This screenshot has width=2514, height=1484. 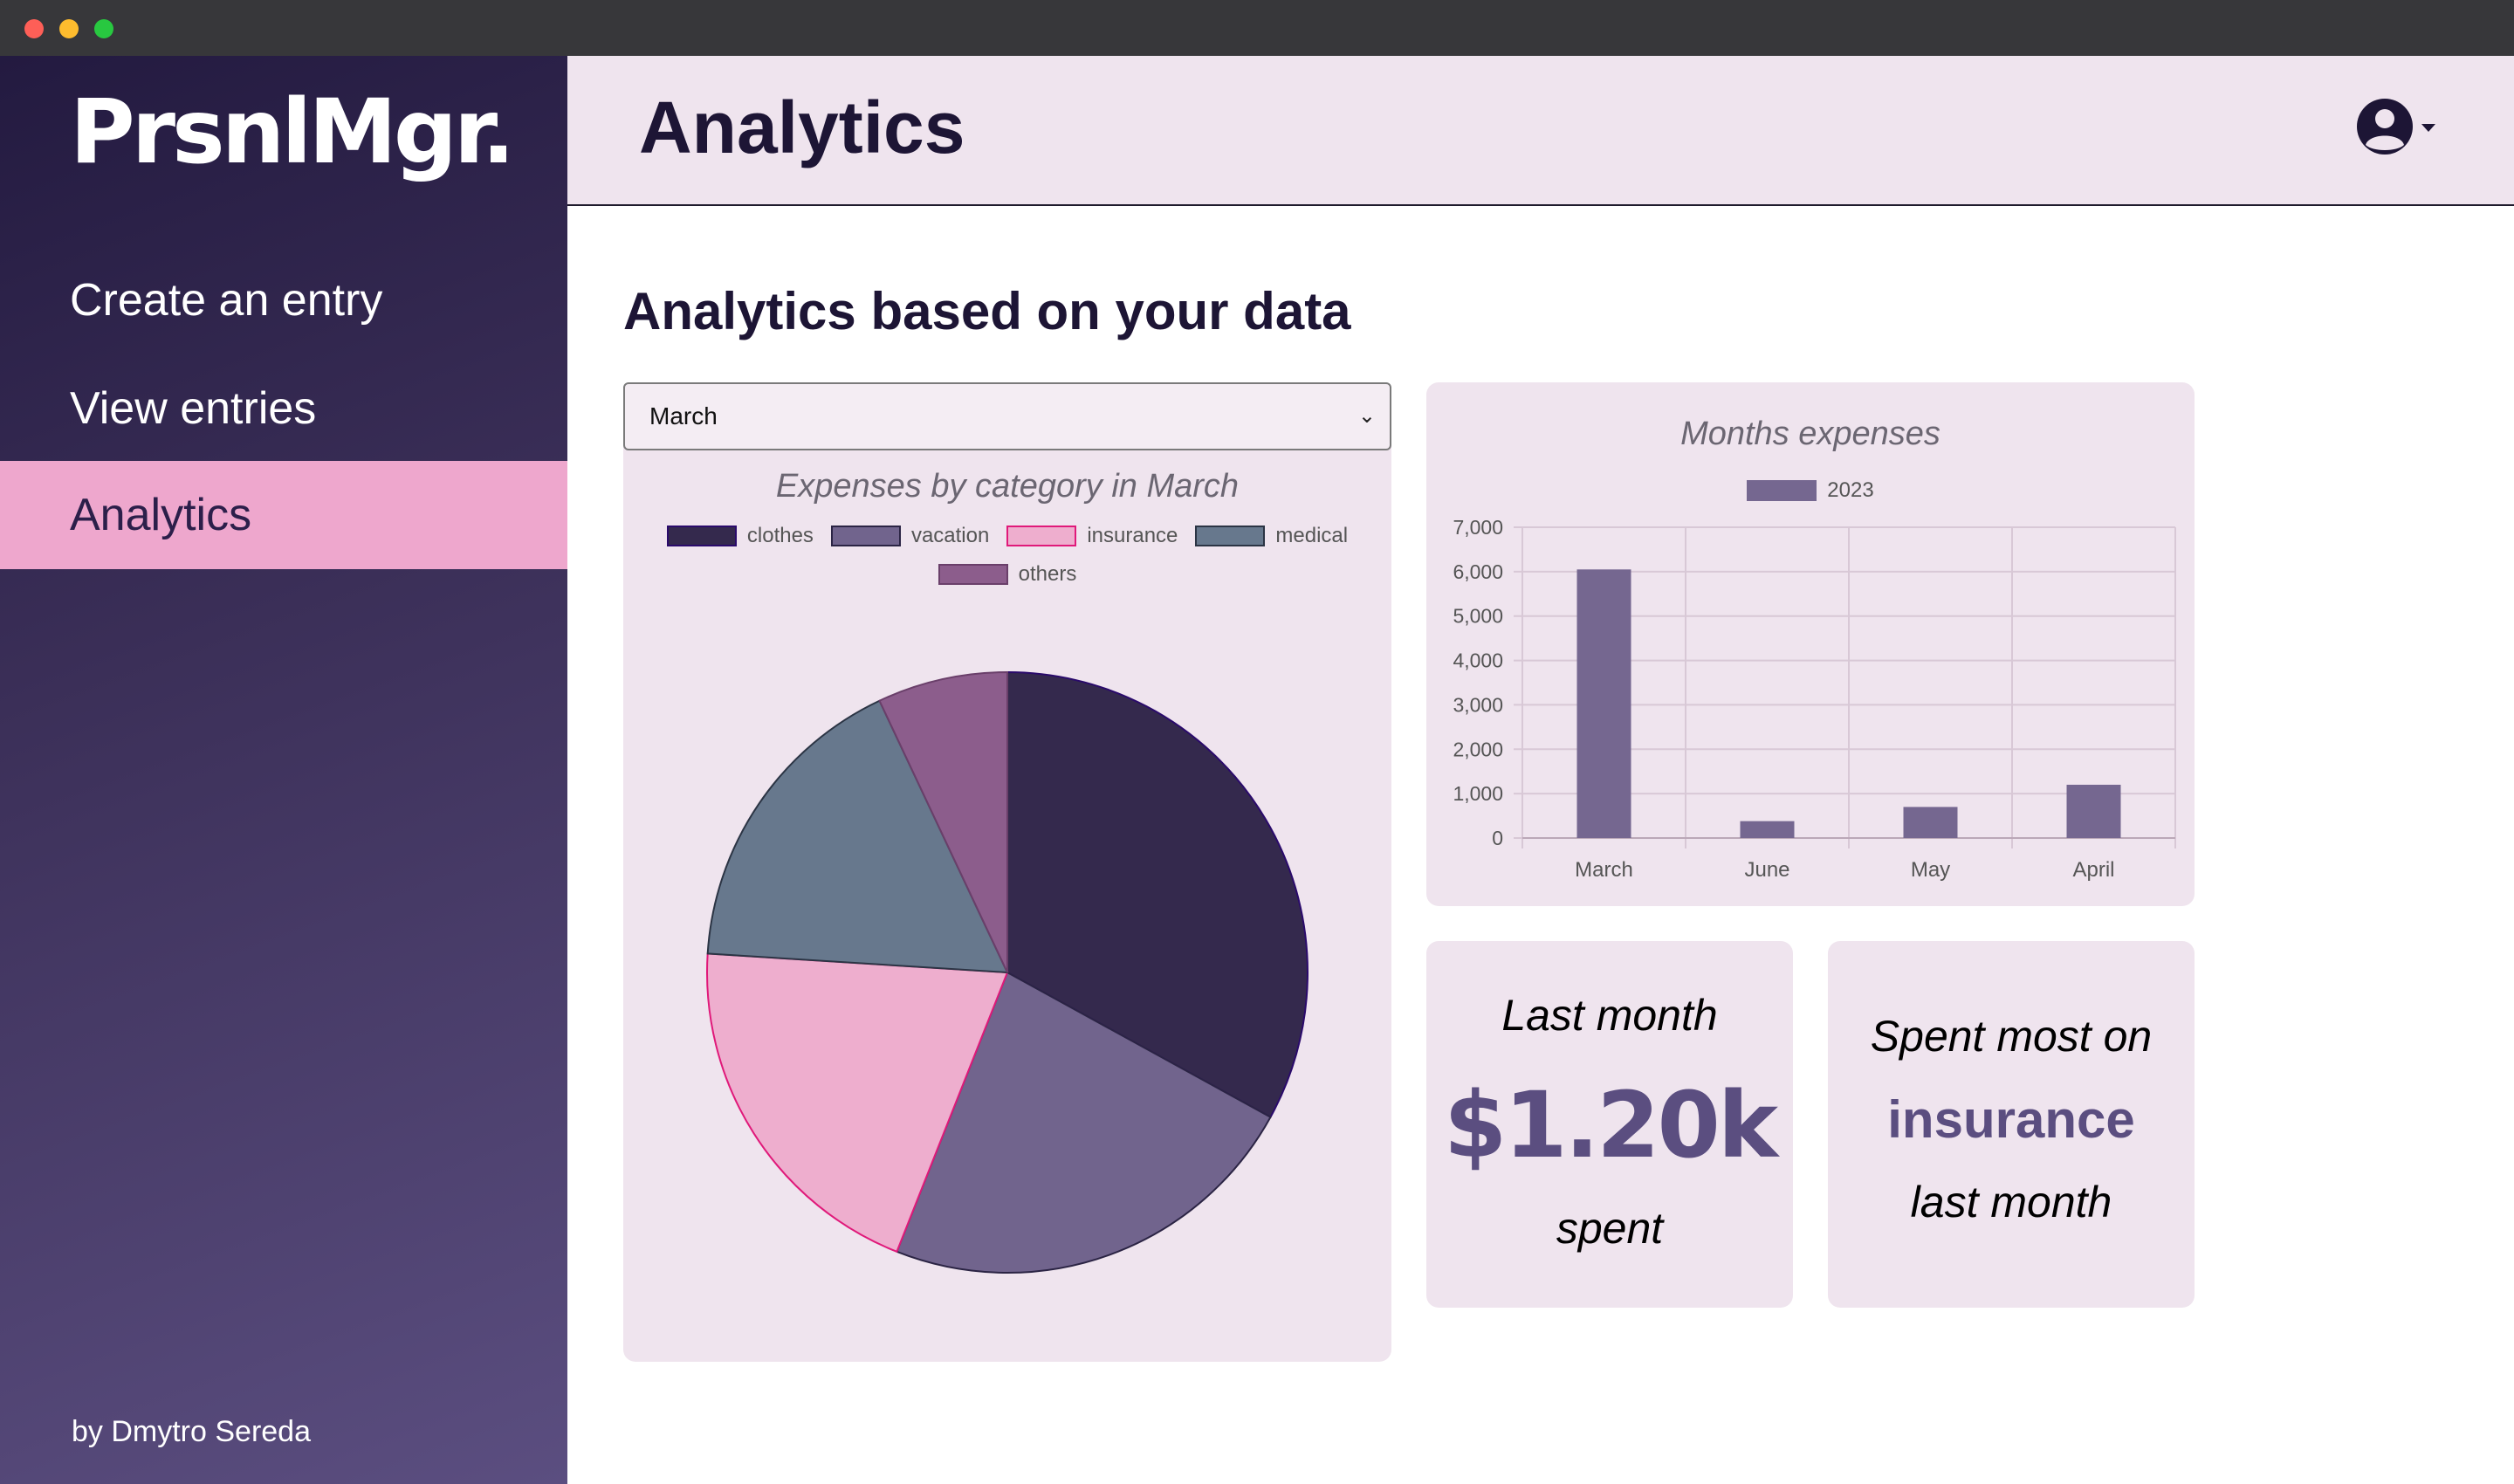 I want to click on sidebar-item-view-entries: View entries, so click(x=284, y=409).